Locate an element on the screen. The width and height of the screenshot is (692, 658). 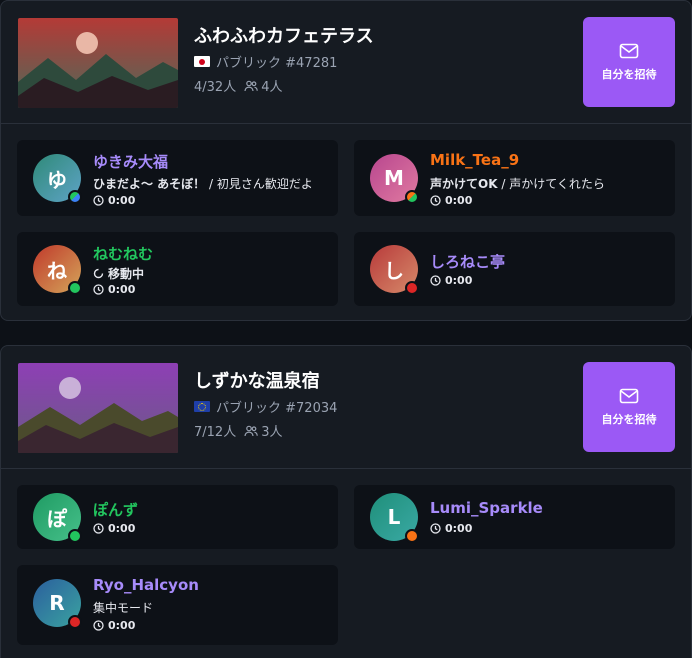
status-text: 初見さん歓迎だよ is located at coordinates (264, 184).